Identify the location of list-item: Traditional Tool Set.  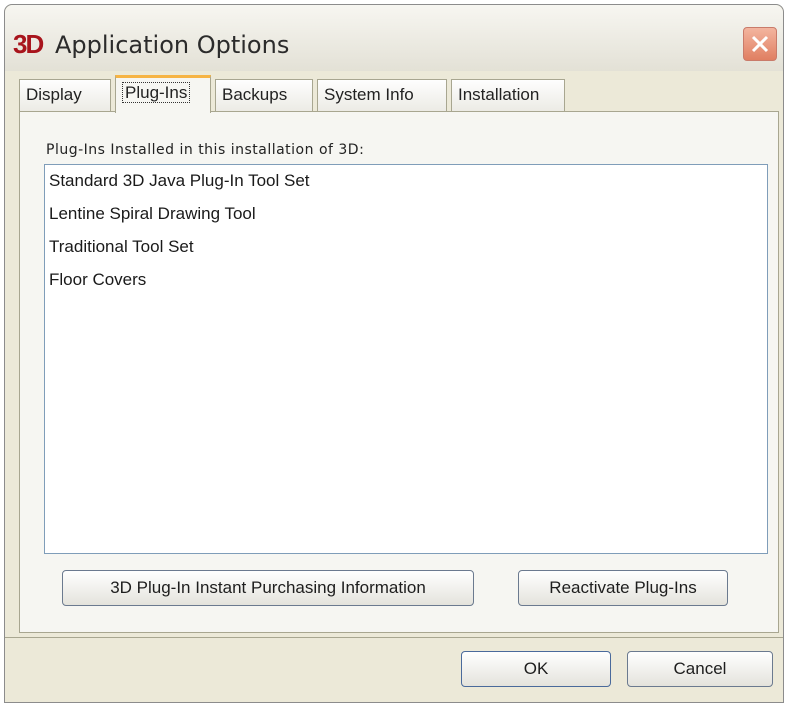
(121, 247).